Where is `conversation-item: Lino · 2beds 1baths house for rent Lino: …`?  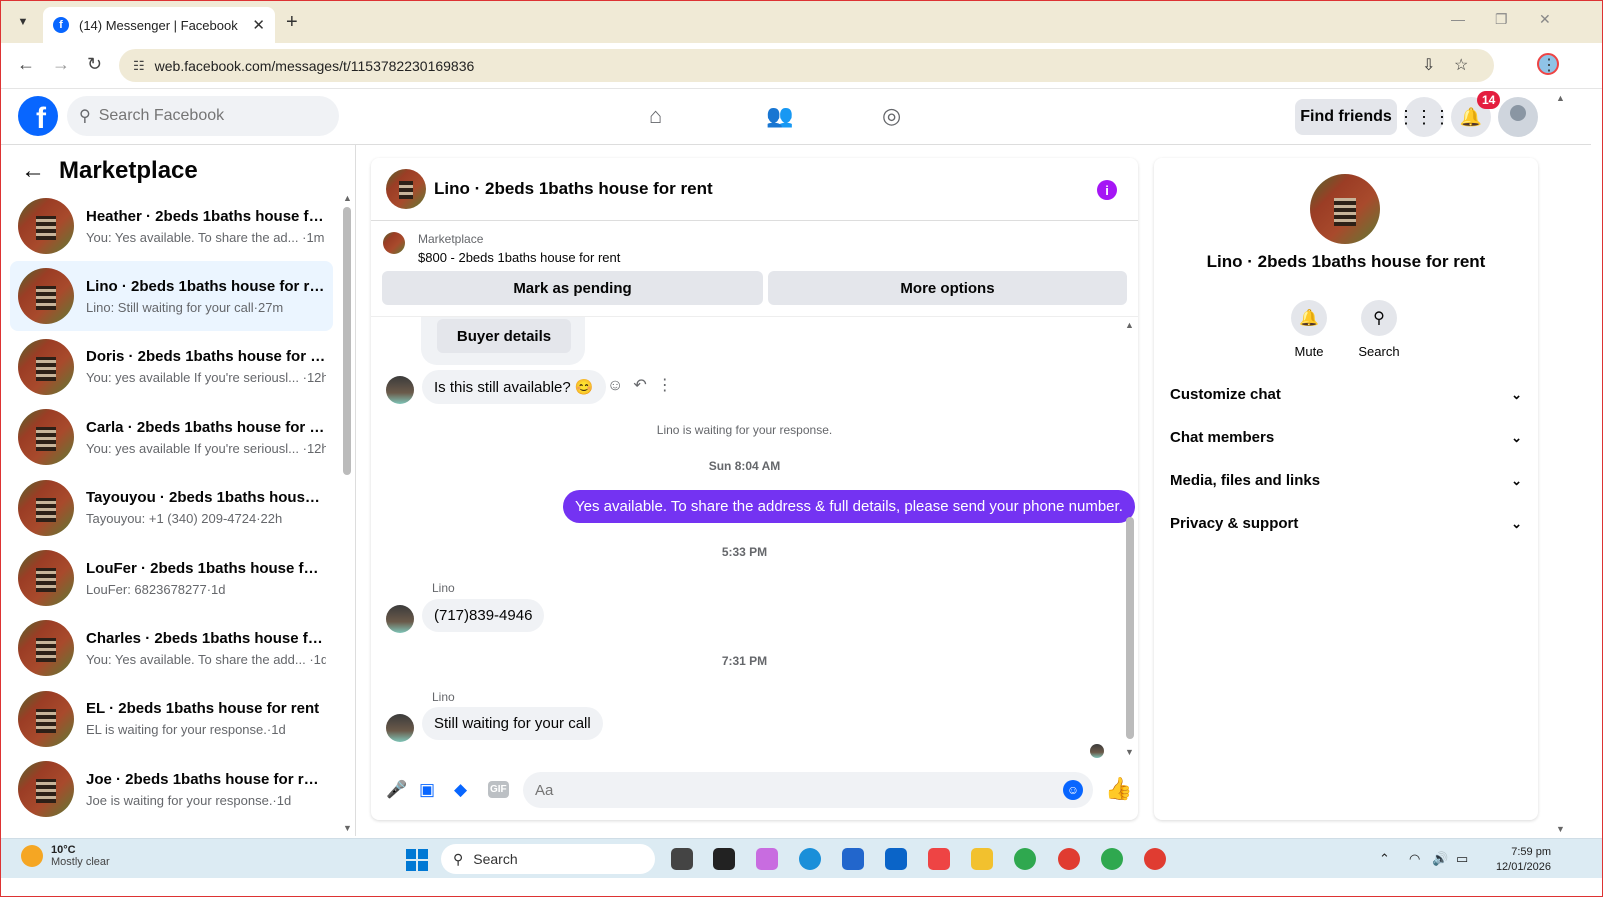 conversation-item: Lino · 2beds 1baths house for rent Lino: … is located at coordinates (171, 296).